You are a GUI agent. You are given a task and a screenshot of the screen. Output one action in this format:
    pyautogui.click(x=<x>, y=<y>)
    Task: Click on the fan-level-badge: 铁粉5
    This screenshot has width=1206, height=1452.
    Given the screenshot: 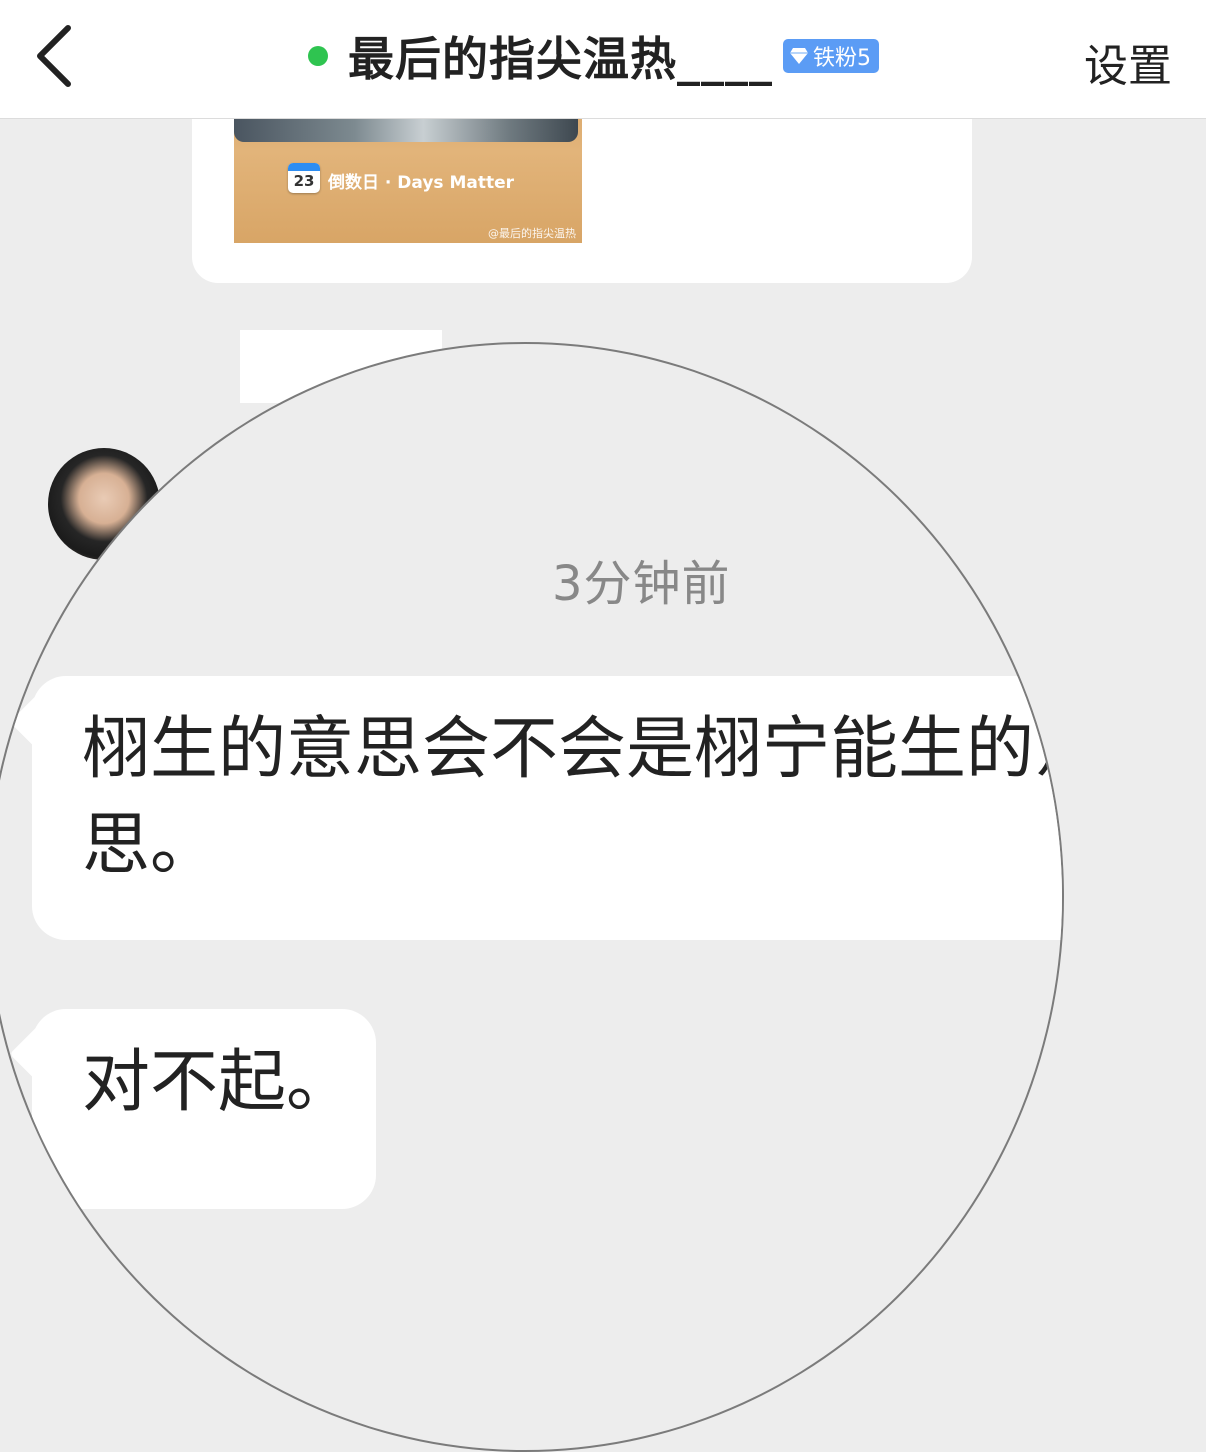 What is the action you would take?
    pyautogui.click(x=831, y=56)
    